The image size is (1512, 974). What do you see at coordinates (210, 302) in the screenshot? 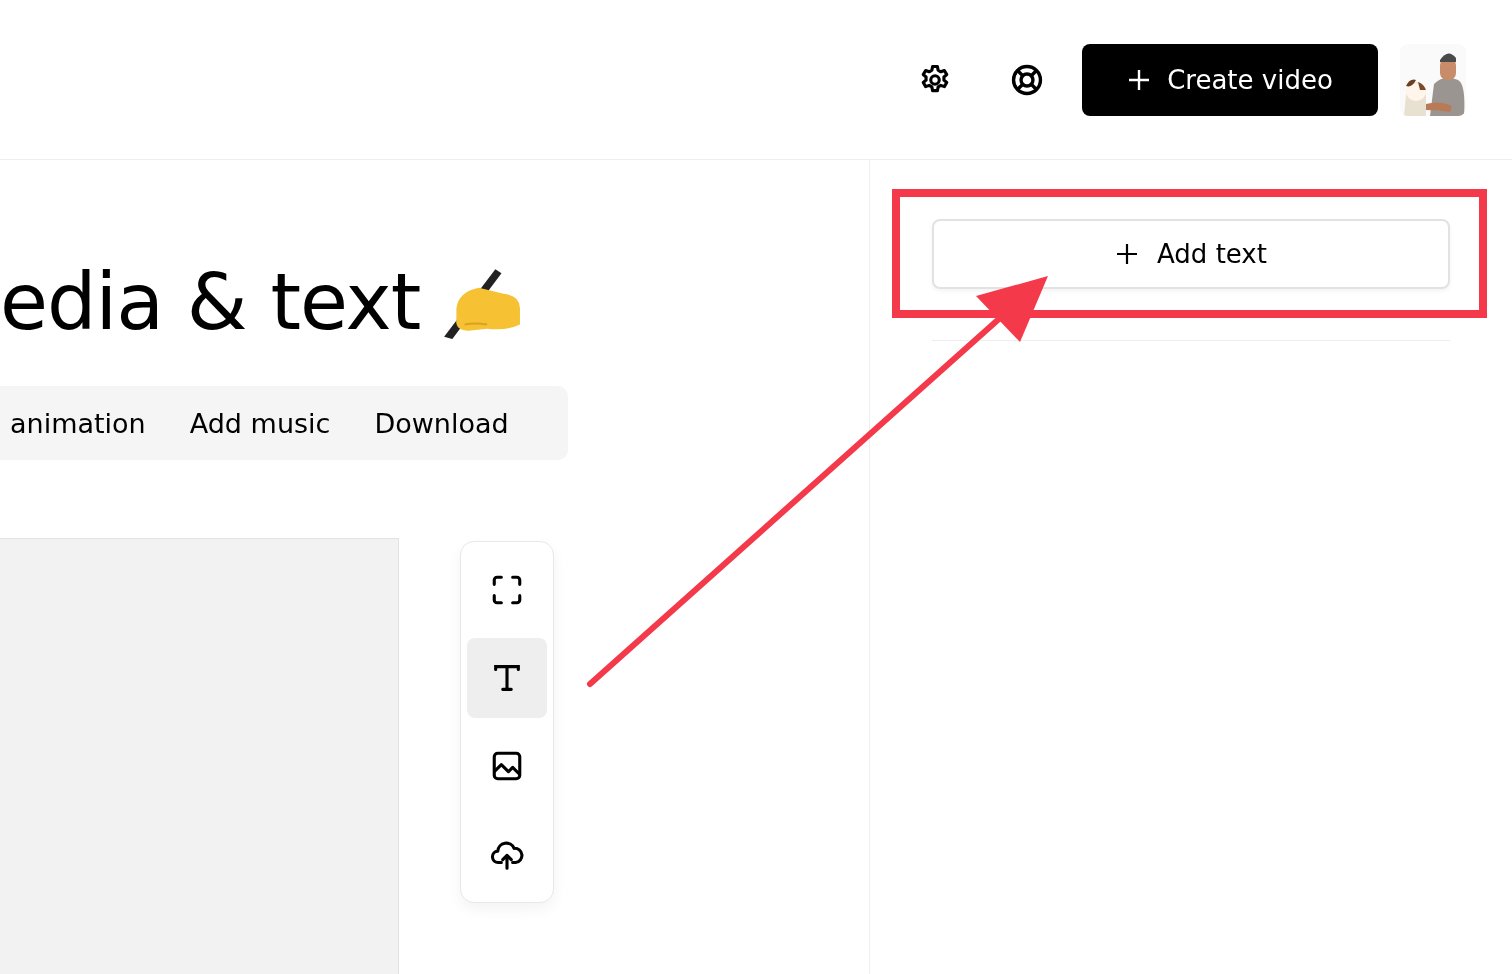
I see `page-title: edia & text` at bounding box center [210, 302].